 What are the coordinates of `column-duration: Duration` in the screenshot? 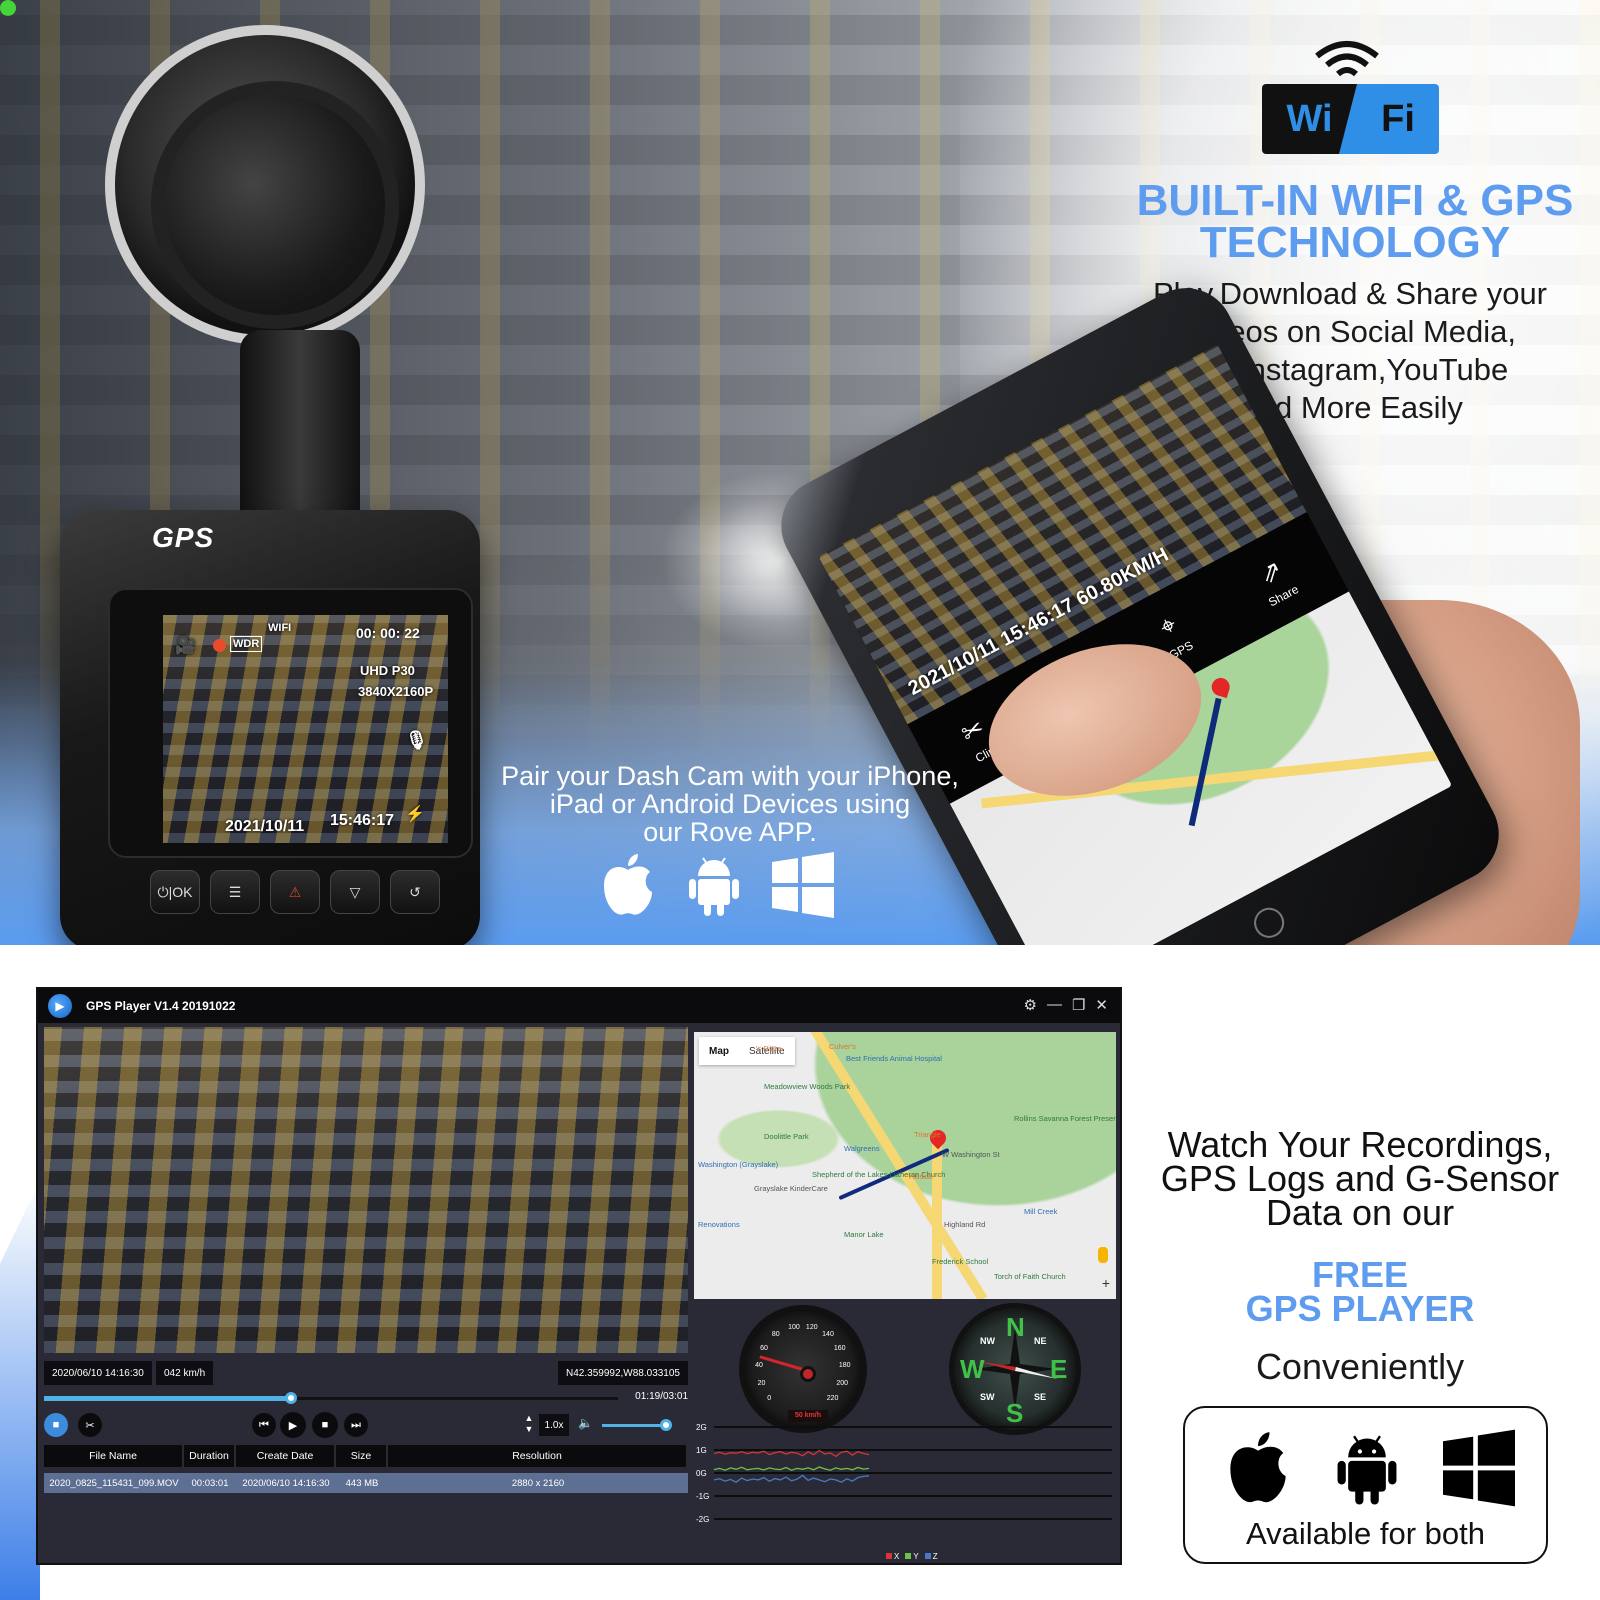 It's located at (210, 1456).